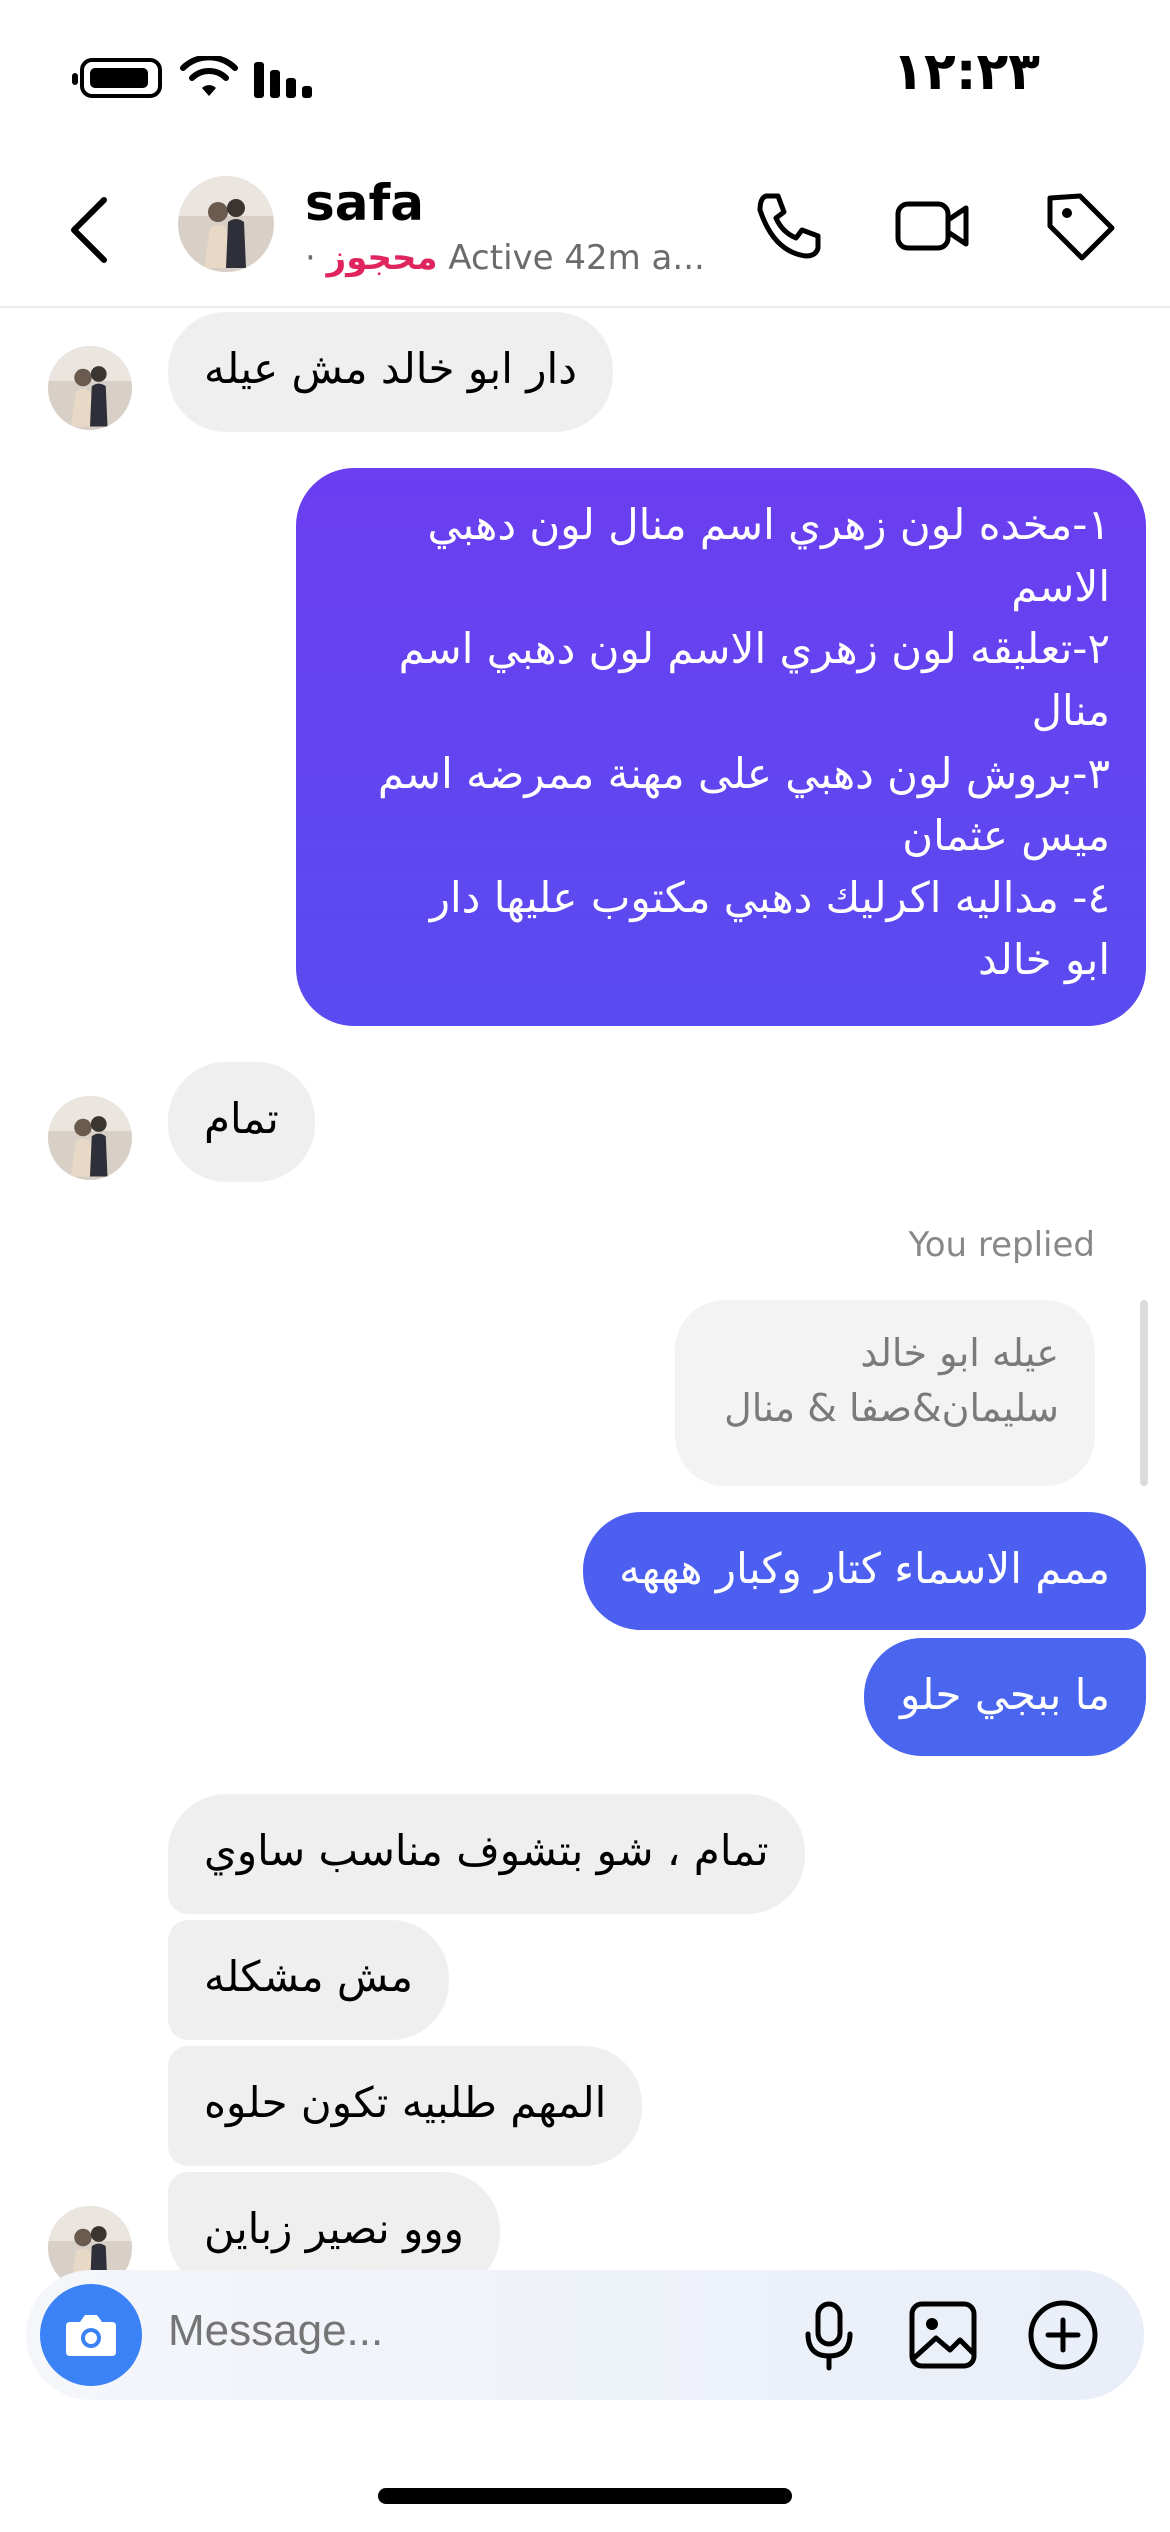 The width and height of the screenshot is (1170, 2532). Describe the element at coordinates (1144, 1393) in the screenshot. I see `reply-indicator-bar` at that location.